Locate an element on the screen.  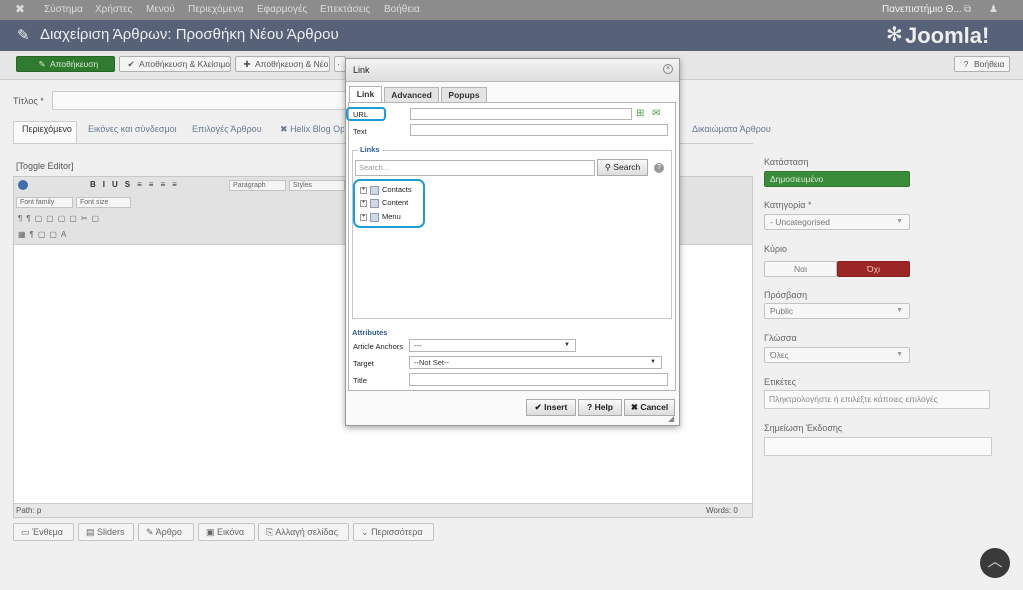
sliders-button: ▤ Sliders is located at coordinates (106, 532).